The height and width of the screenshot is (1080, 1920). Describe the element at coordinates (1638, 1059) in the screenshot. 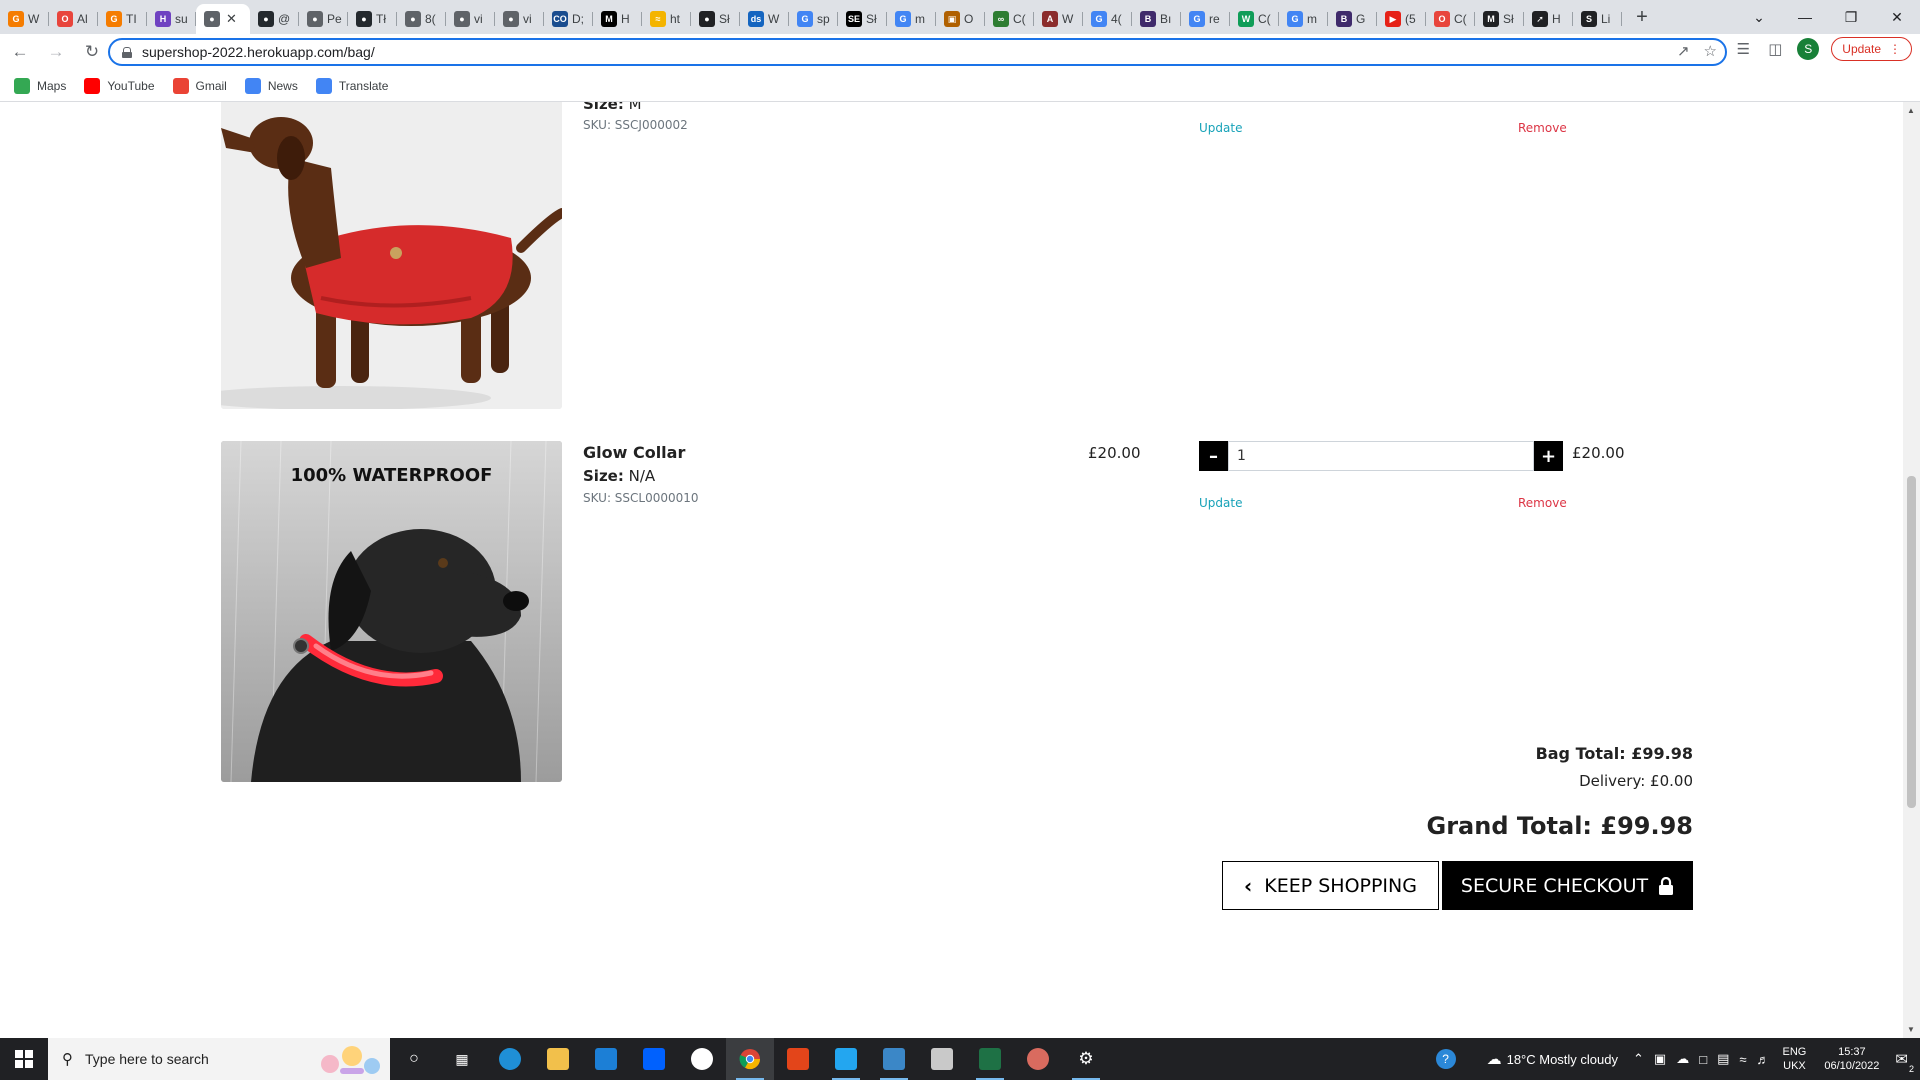

I see `chevron-up-icon: ⌃` at that location.